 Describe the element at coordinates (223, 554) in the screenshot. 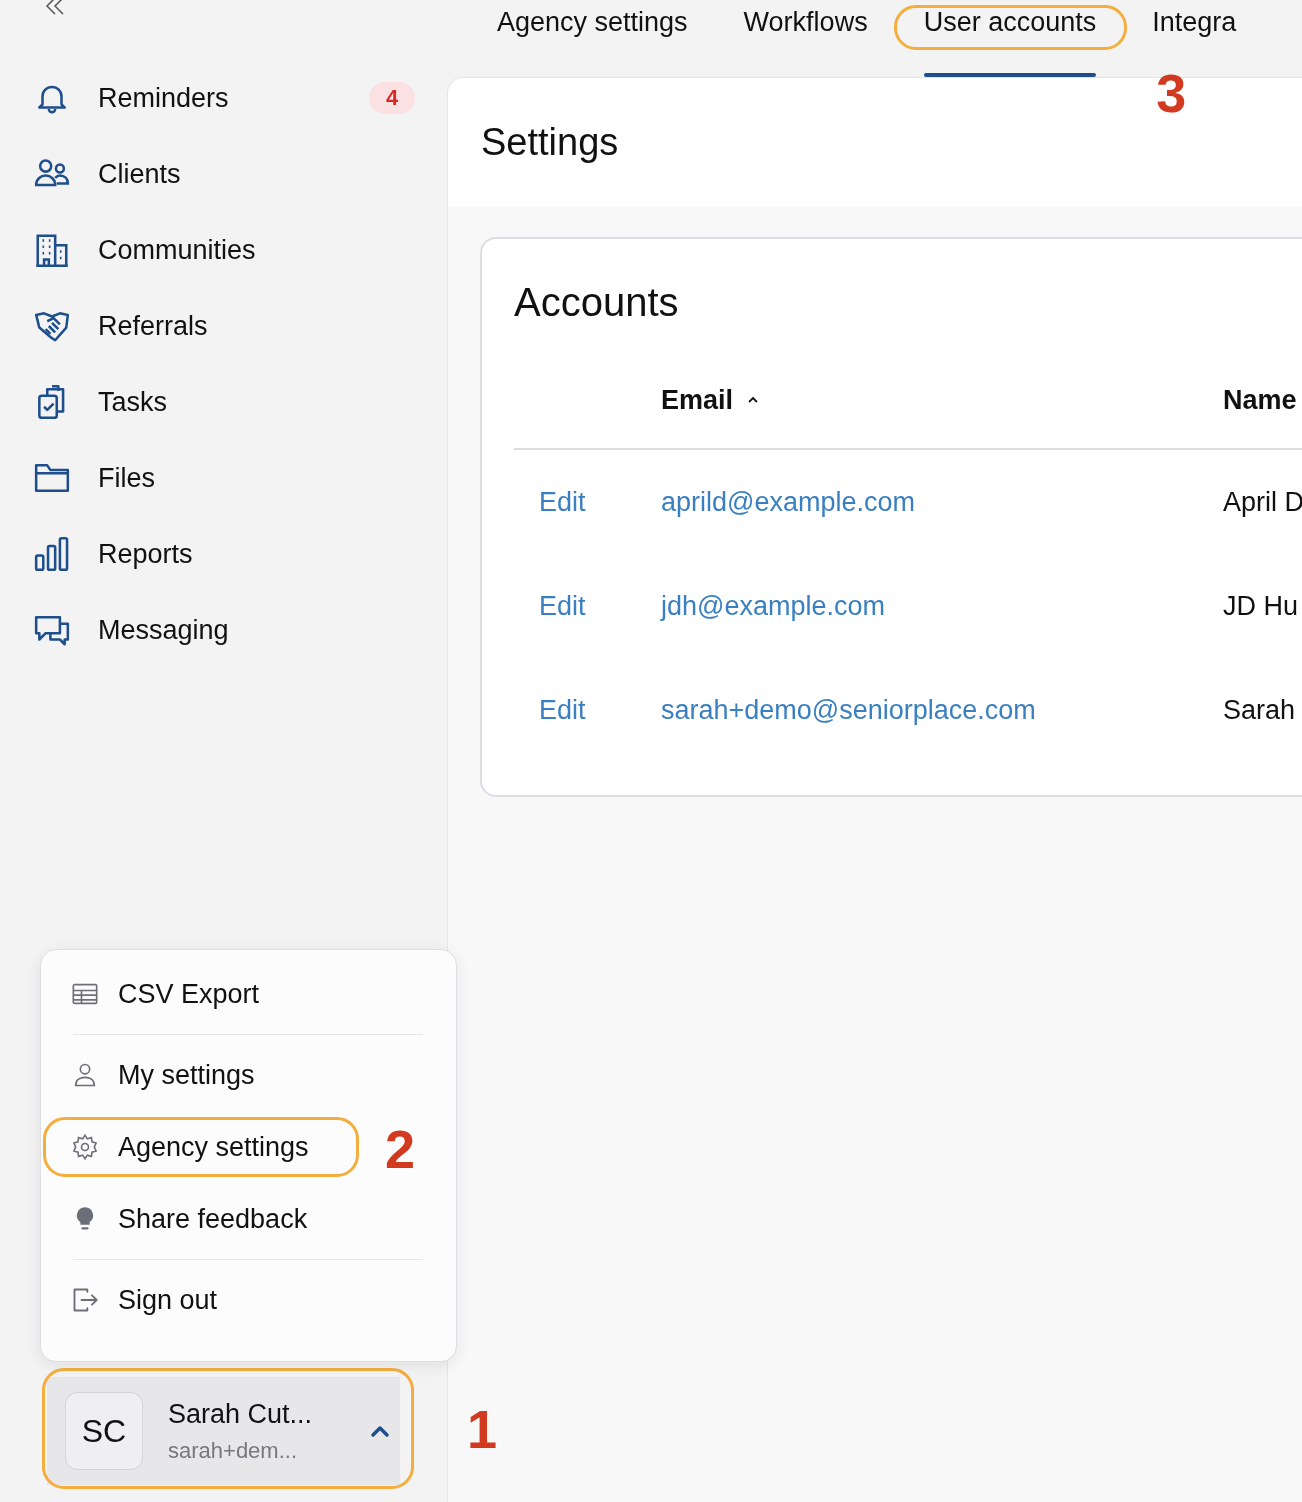

I see `sidebar-item: Reports` at that location.